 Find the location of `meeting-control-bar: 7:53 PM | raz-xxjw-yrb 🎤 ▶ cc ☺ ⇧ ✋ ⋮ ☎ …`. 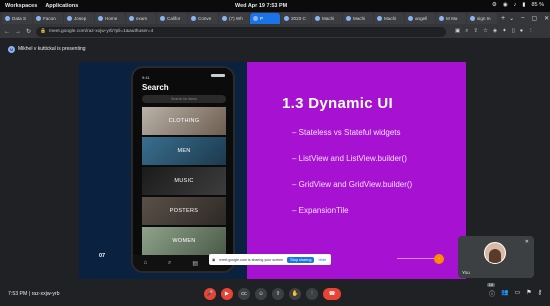

meeting-control-bar: 7:53 PM | raz-xxjw-yrb 🎤 ▶ cc ☺ ⇧ ✋ ⋮ ☎ … is located at coordinates (275, 294).